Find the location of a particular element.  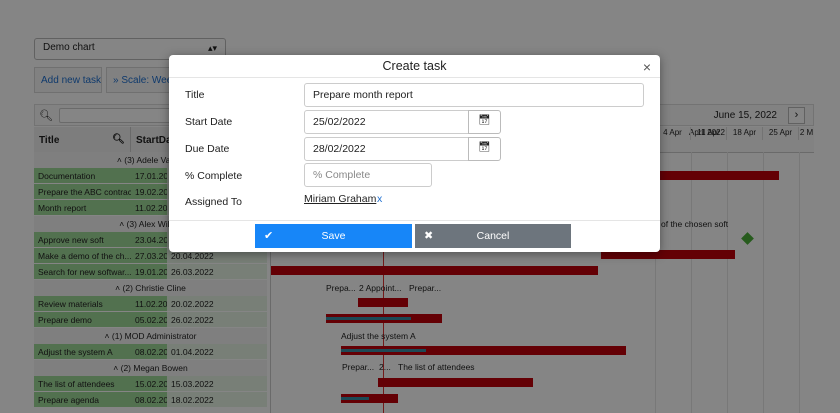

start-date-label: Start Date is located at coordinates (209, 122).